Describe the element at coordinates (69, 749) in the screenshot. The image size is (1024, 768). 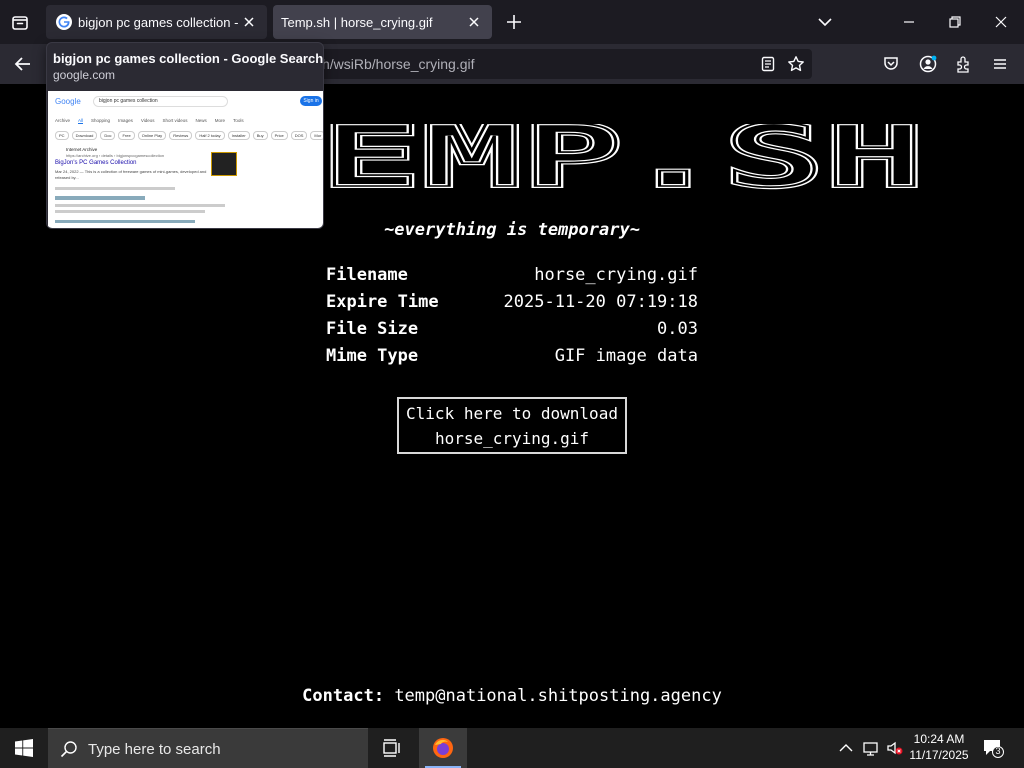
I see `search-icon` at that location.